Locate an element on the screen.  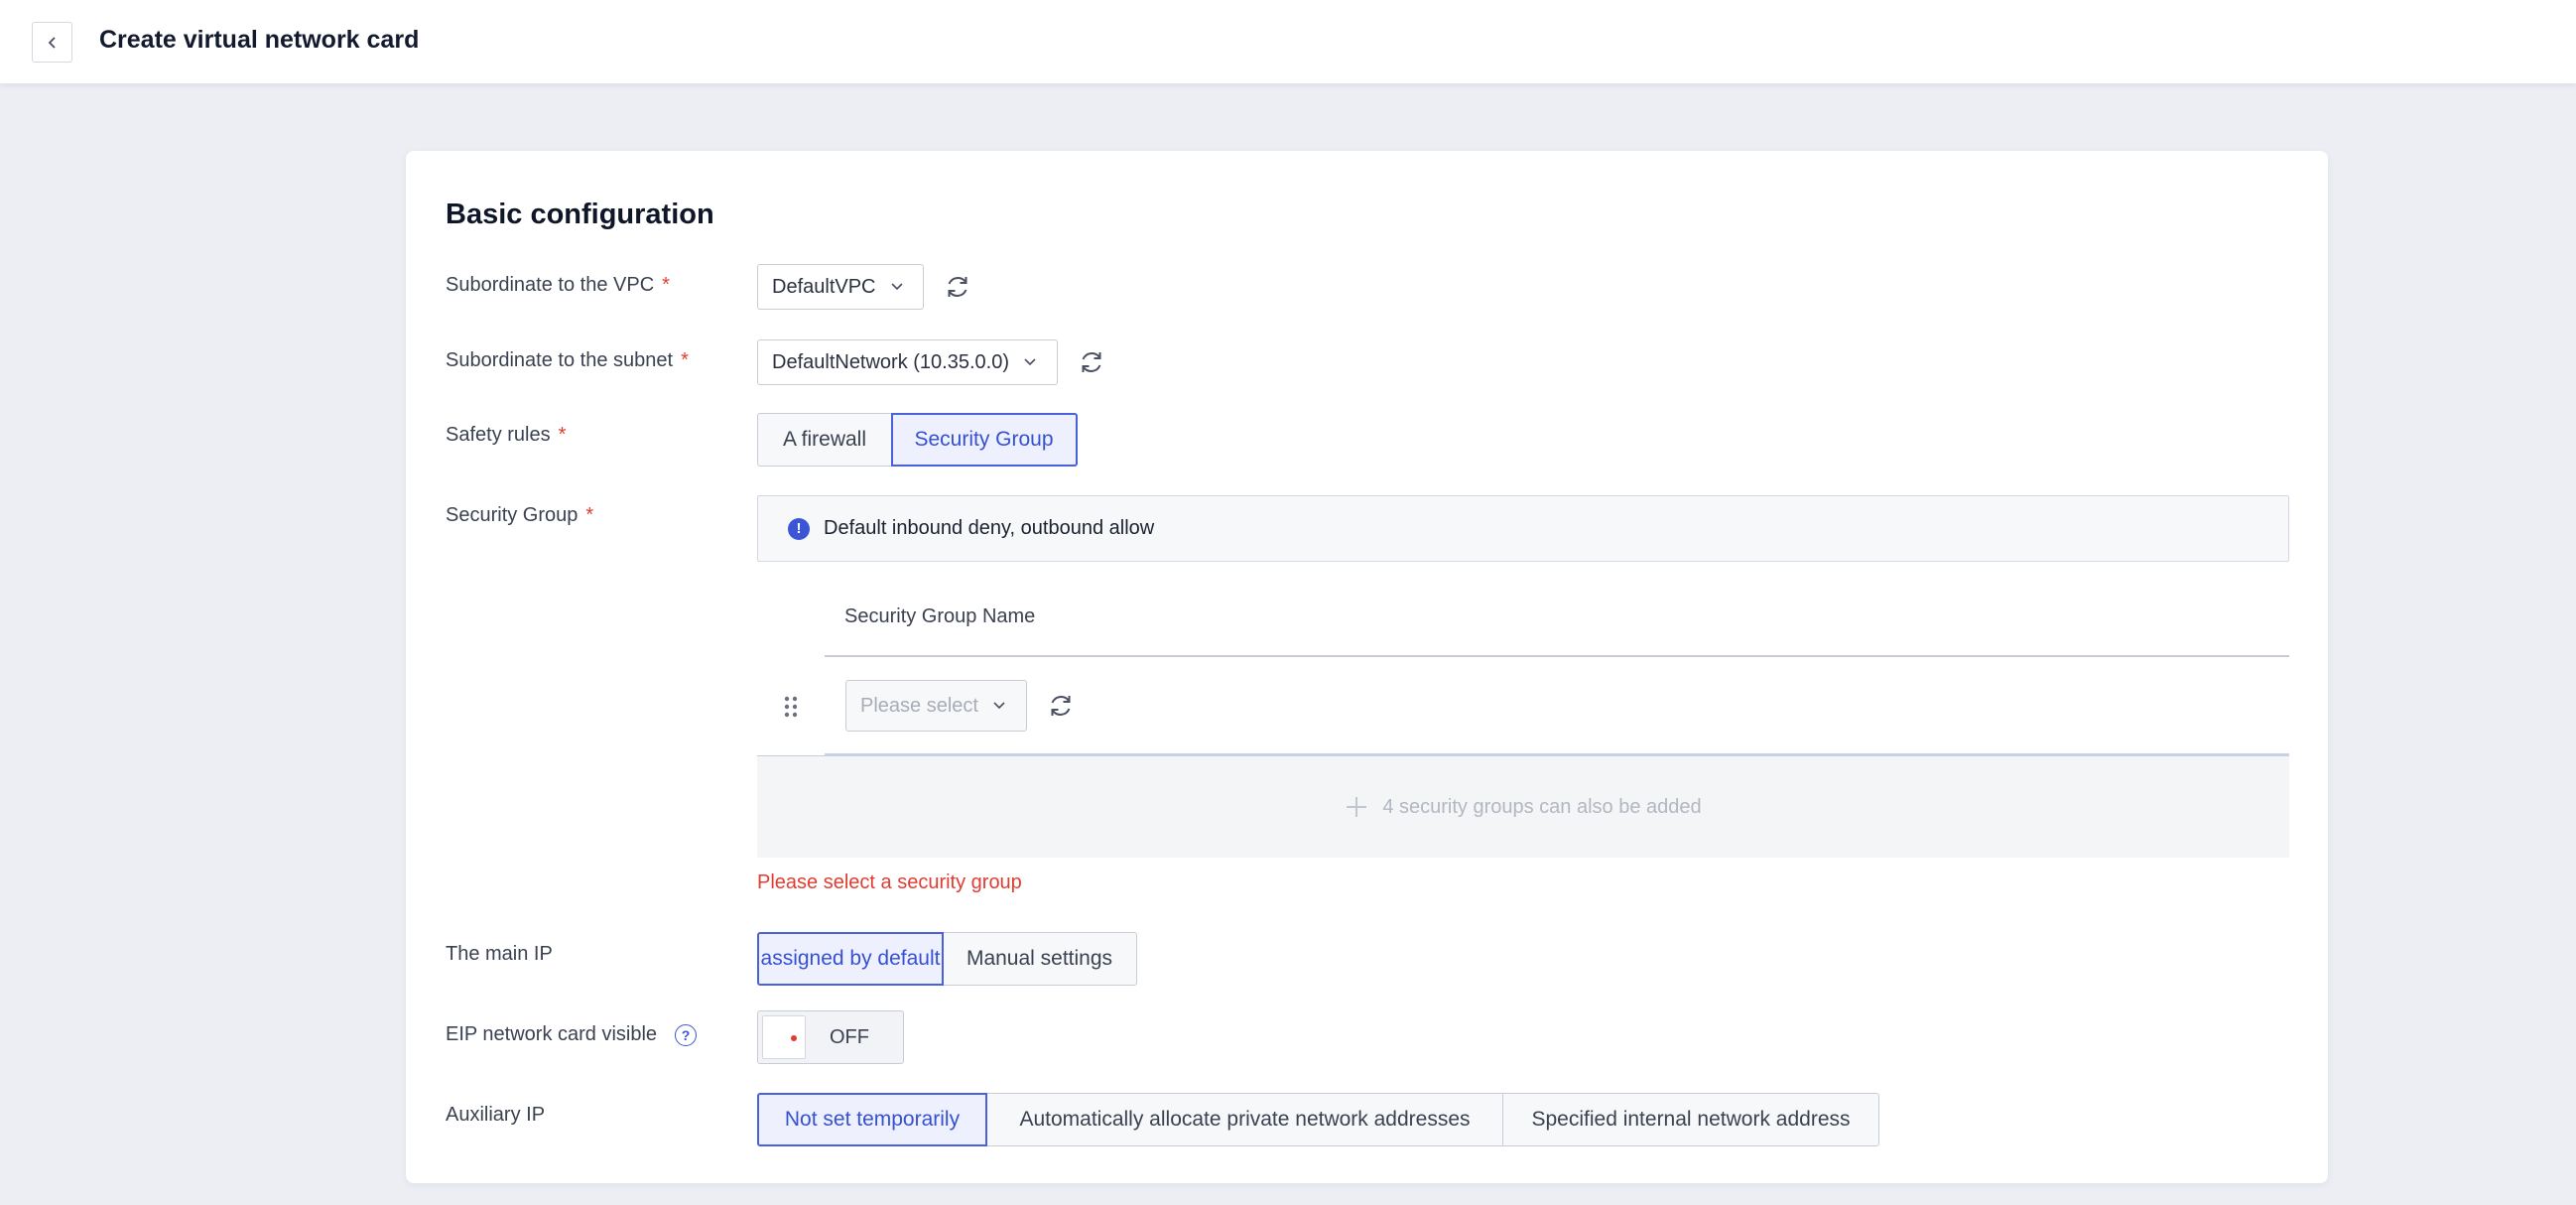
back-button is located at coordinates (52, 42).